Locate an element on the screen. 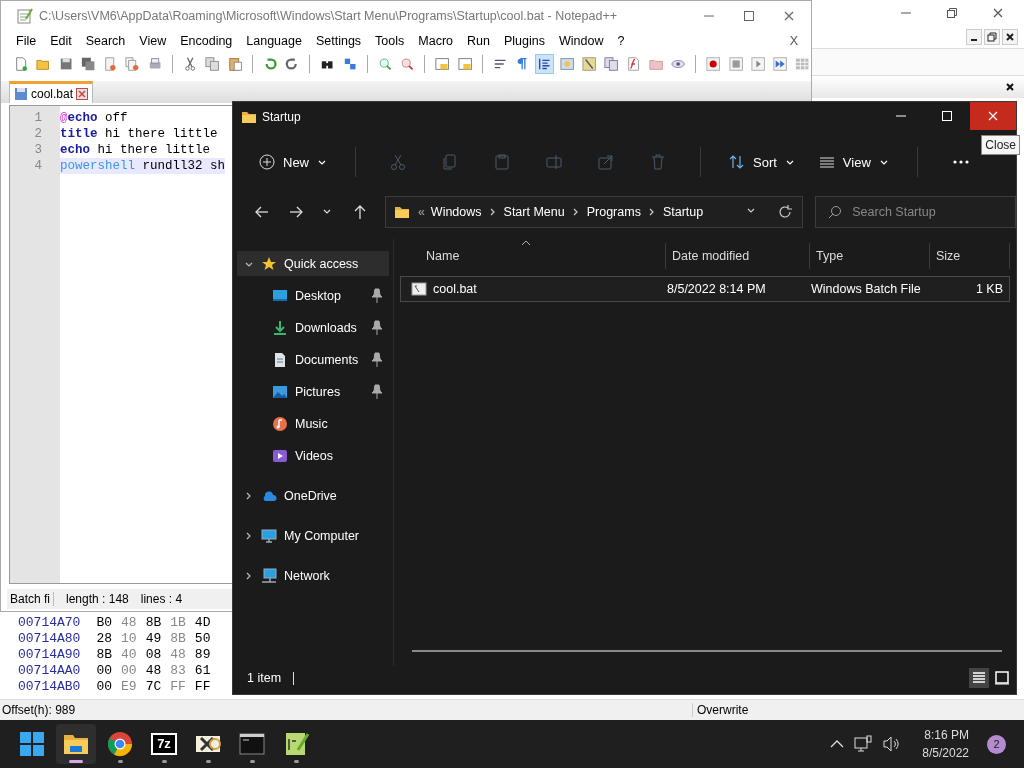 The image size is (1024, 768). search-field: Search Startup is located at coordinates (933, 212).